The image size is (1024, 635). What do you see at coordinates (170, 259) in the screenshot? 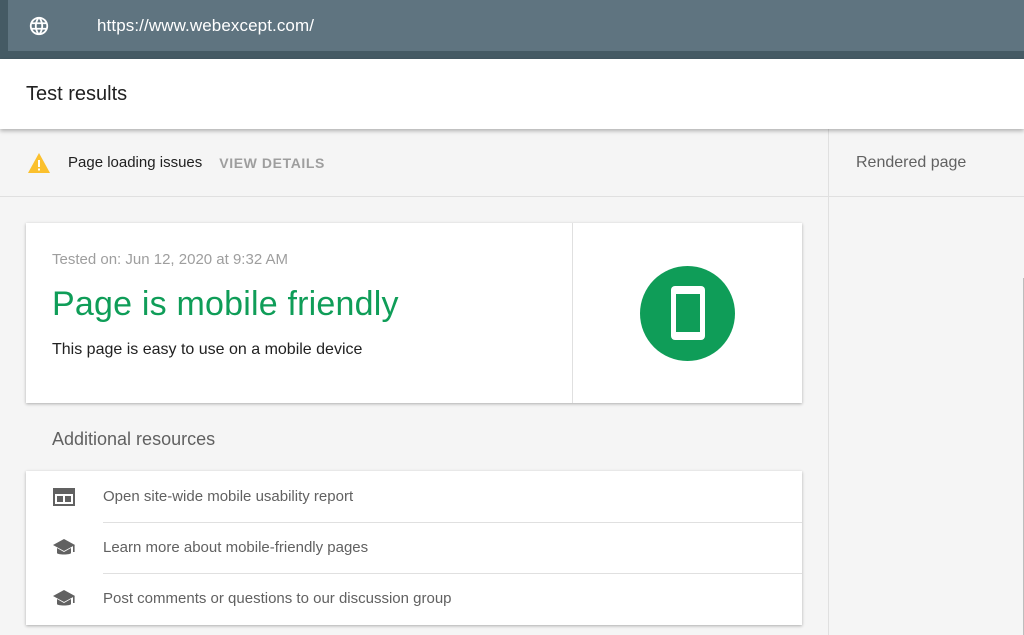
I see `tested-on-timestamp: Tested on: Jun 12, 2020 at 9:32 AM` at bounding box center [170, 259].